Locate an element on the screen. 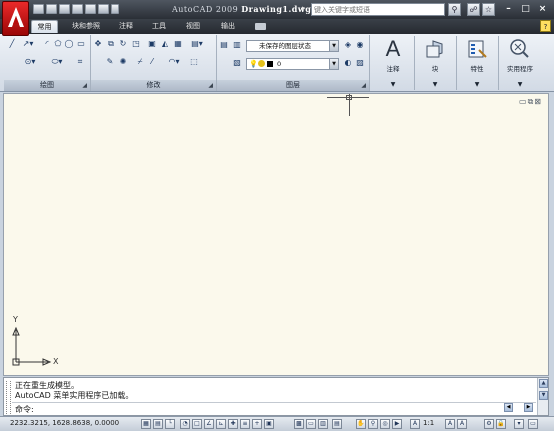 Image resolution: width=554 pixels, height=431 pixels. layer-tools-icon: ▤▾ is located at coordinates (197, 44).